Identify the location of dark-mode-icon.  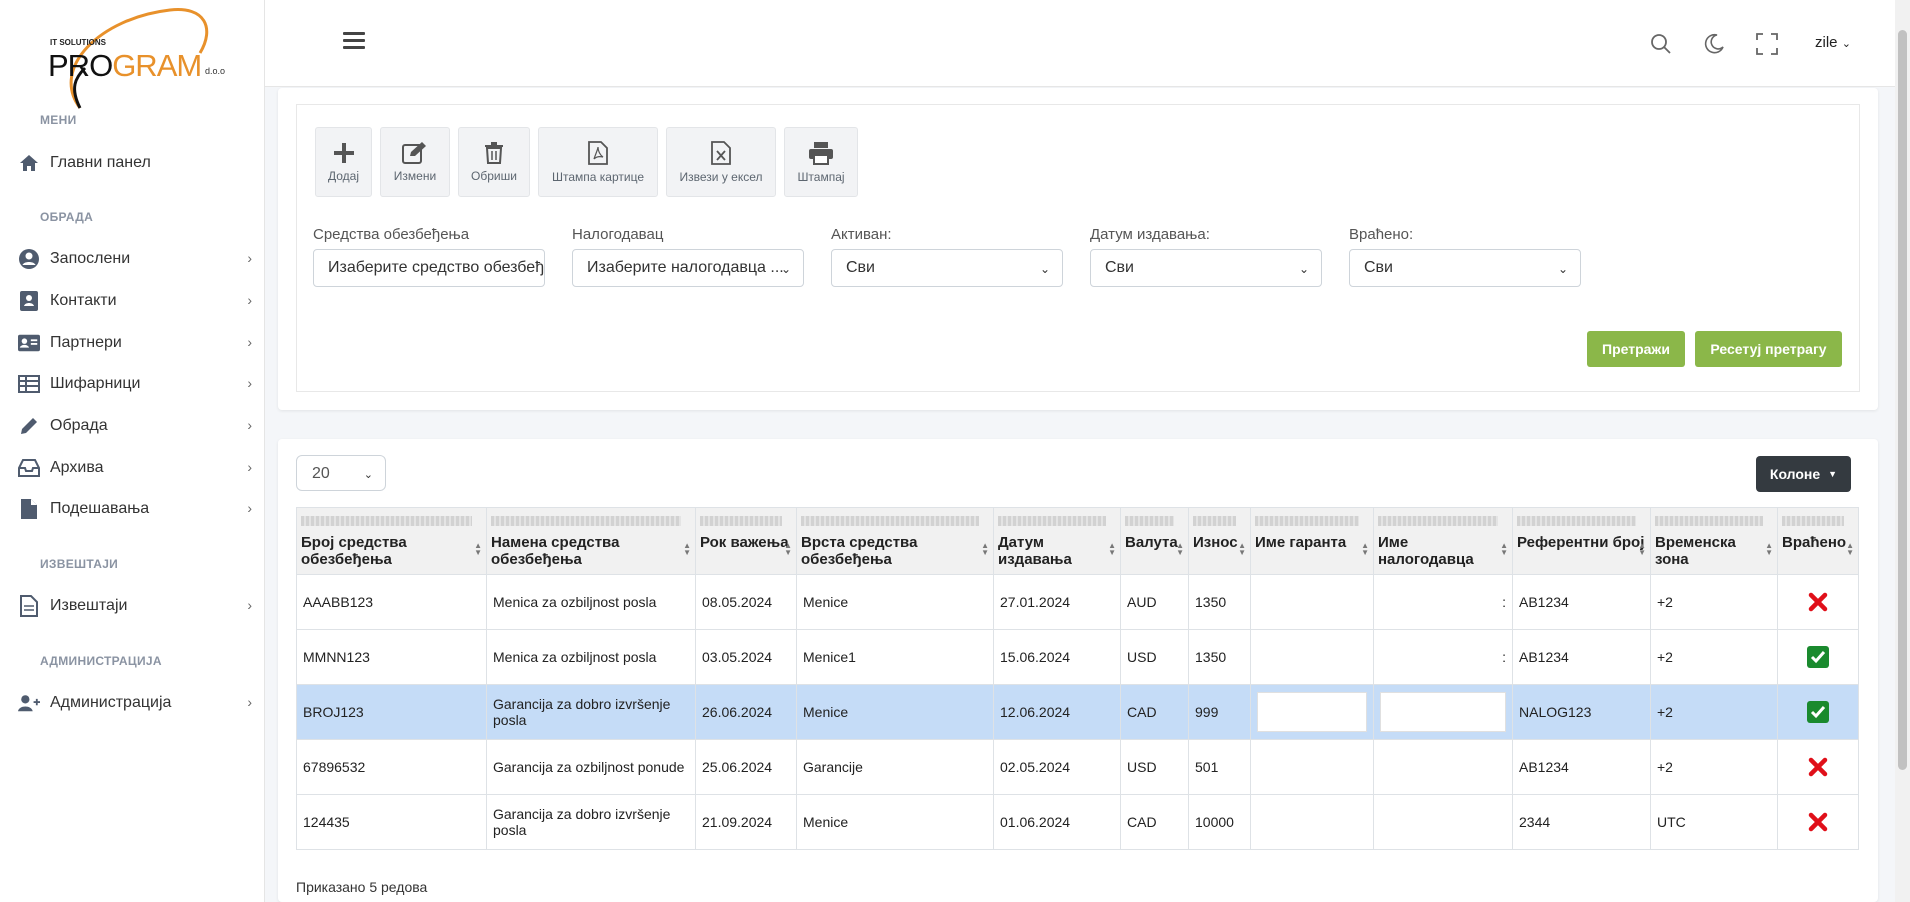
(1714, 44).